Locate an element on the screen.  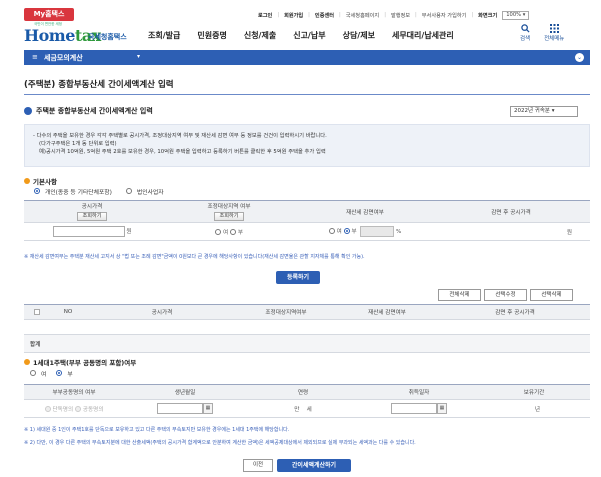
hamburger-icon: ≡ is located at coordinates (35, 57).